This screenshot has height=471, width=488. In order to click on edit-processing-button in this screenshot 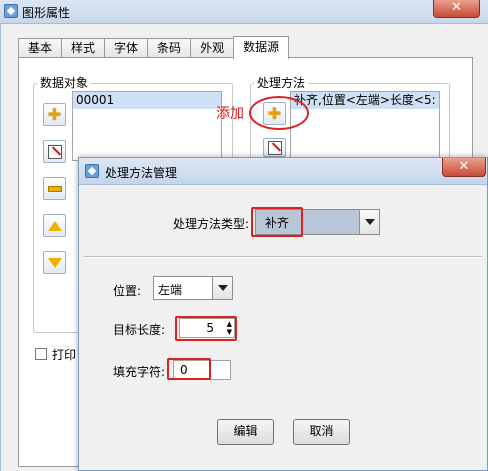, I will do `click(274, 147)`.